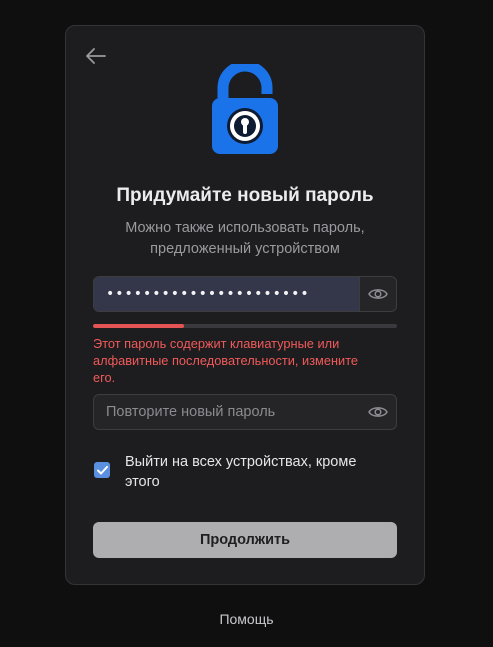 The width and height of the screenshot is (493, 647). I want to click on repeat-password-field: Повторите новый пароль, so click(245, 412).